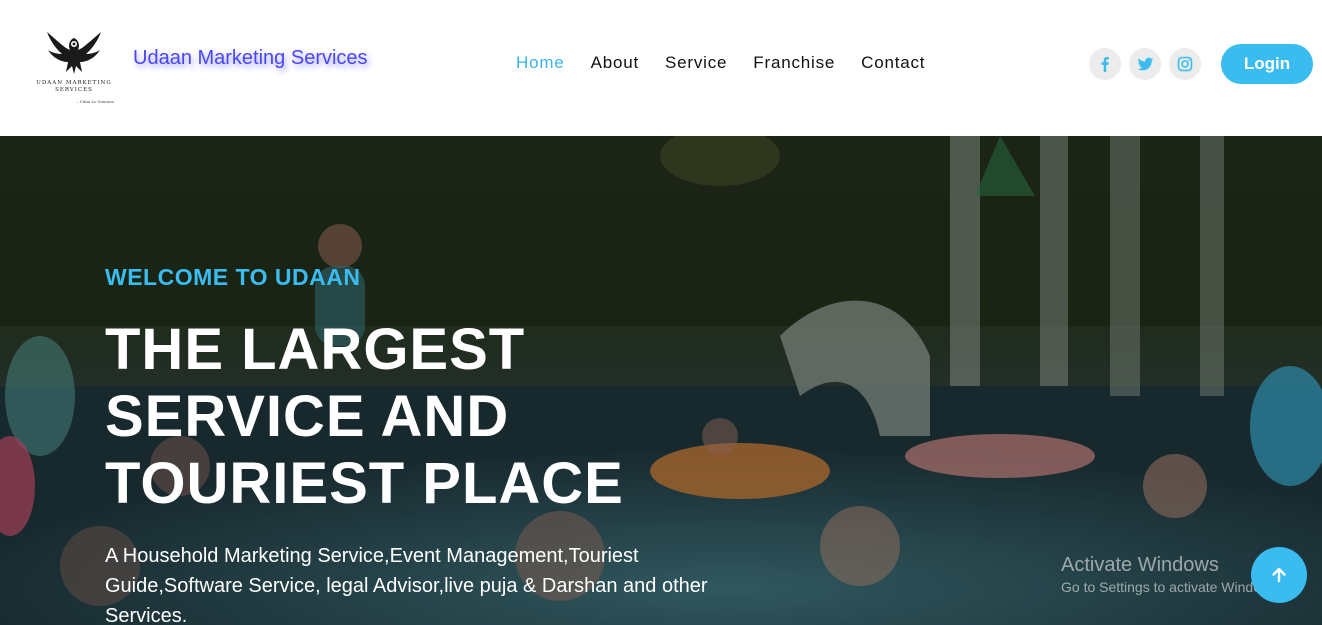 This screenshot has width=1322, height=625. I want to click on nav-service: Service, so click(696, 63).